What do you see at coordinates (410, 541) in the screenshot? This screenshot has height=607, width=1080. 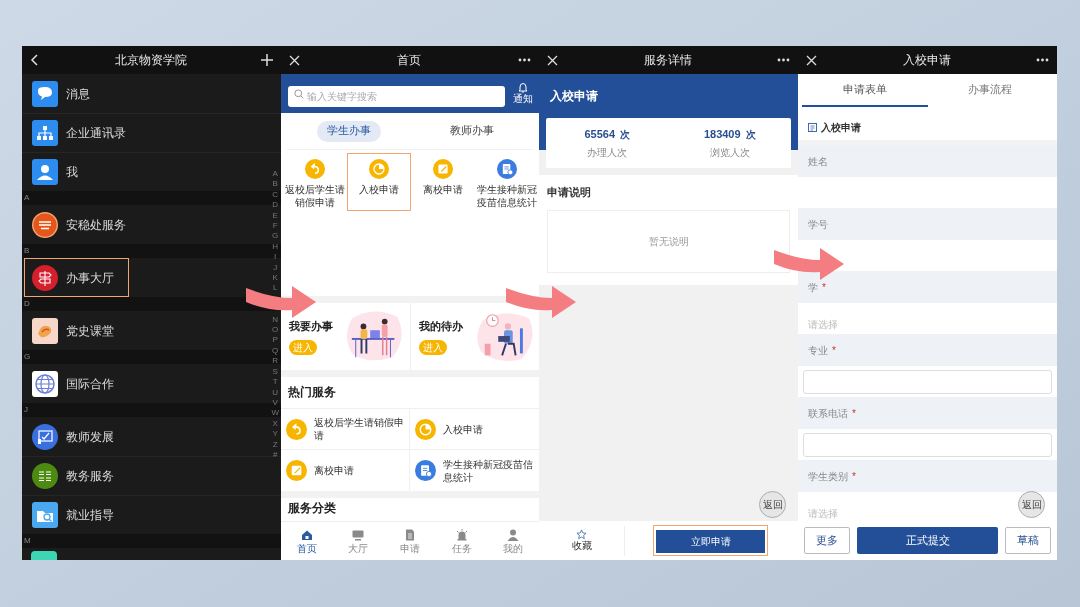 I see `nav-tab: 申请` at bounding box center [410, 541].